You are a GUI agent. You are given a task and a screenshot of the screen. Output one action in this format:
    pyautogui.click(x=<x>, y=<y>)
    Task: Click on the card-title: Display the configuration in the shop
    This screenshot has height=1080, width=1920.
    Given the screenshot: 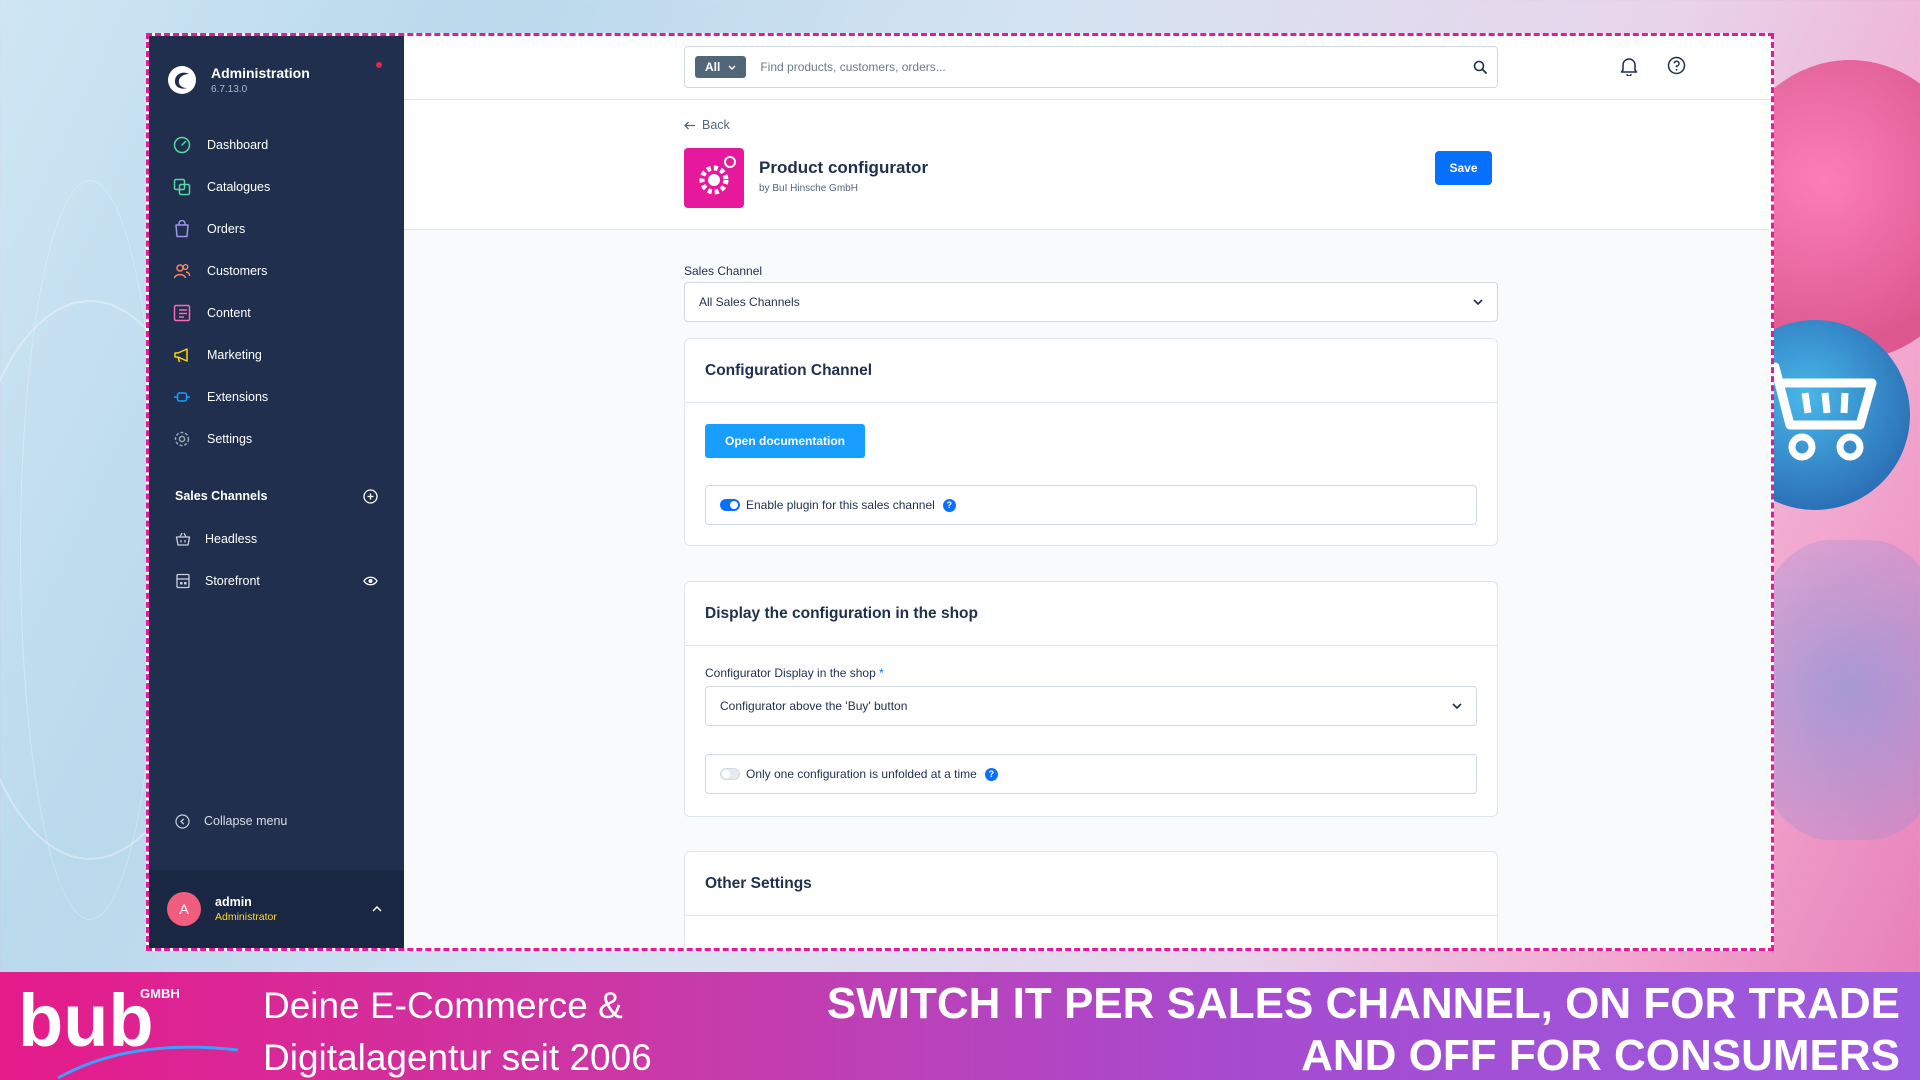 What is the action you would take?
    pyautogui.click(x=1091, y=614)
    